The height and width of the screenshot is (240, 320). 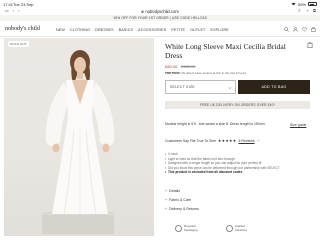 What do you see at coordinates (178, 30) in the screenshot?
I see `nav-item-petite: PETITE` at bounding box center [178, 30].